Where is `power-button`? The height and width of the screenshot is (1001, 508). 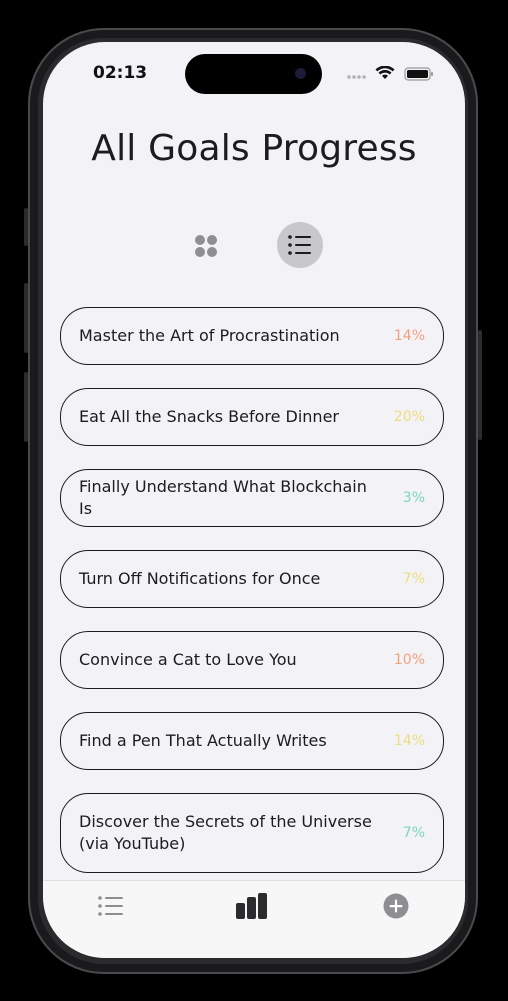 power-button is located at coordinates (480, 385).